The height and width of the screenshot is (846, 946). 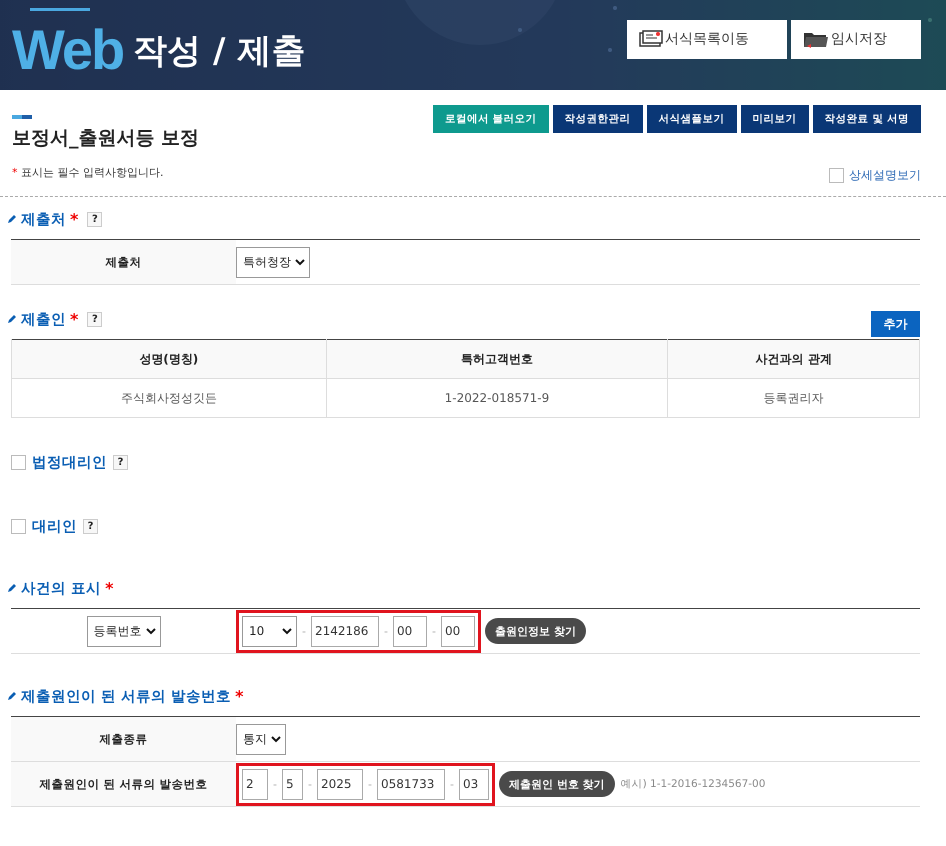 What do you see at coordinates (895, 324) in the screenshot?
I see `add-button: 추가` at bounding box center [895, 324].